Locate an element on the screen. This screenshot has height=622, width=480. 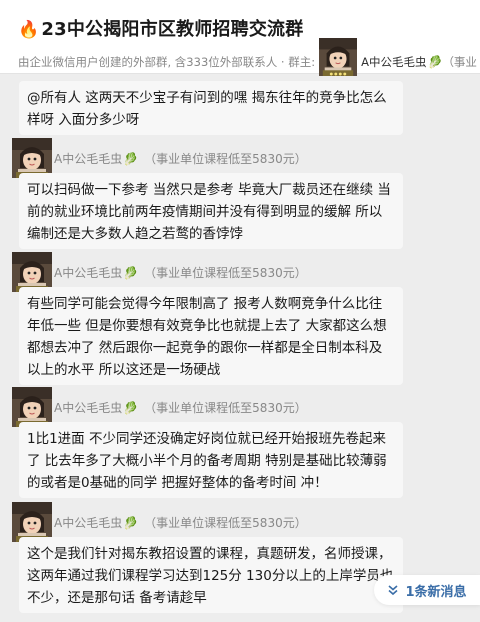
group-title-text: 23中公揭阳市区教师招聘交流群 is located at coordinates (172, 29).